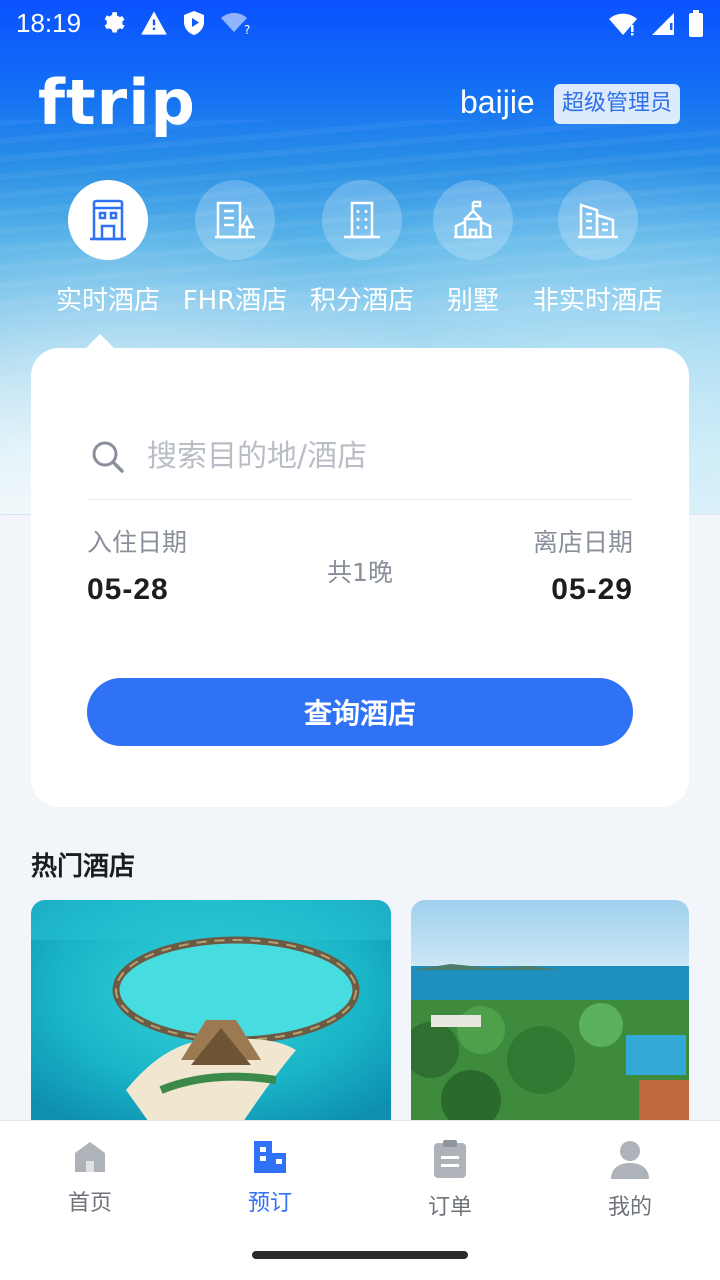 Image resolution: width=720 pixels, height=1280 pixels. I want to click on search-hotels-button: 查询酒店, so click(360, 712).